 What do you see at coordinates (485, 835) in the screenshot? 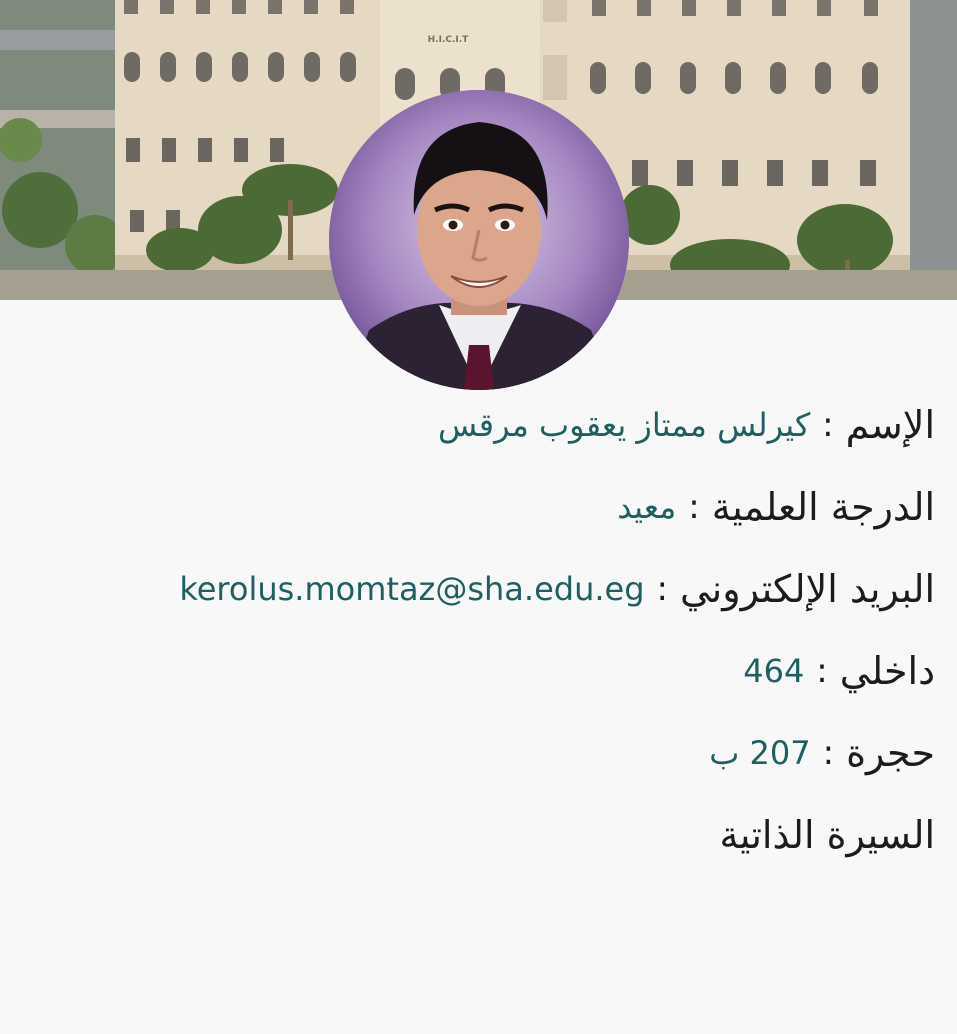
I see `cv-row: السيرة الذاتية` at bounding box center [485, 835].